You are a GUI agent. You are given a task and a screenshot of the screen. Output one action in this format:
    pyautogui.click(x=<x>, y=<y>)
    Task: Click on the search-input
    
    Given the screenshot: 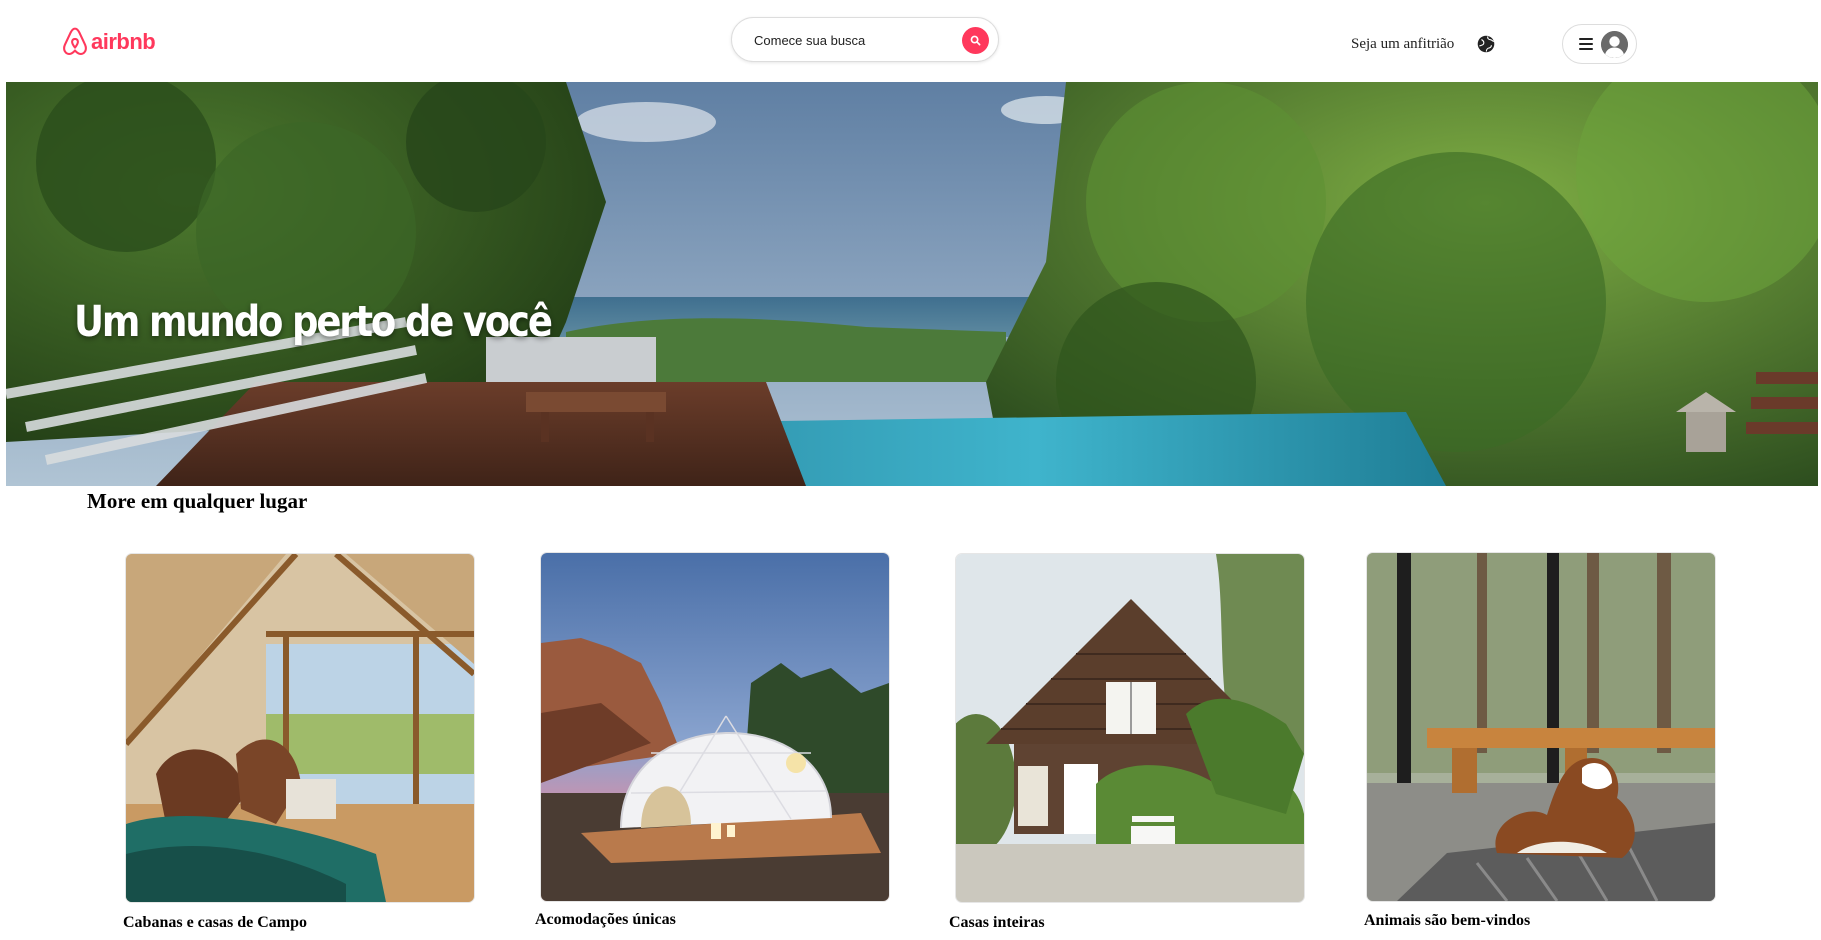 What is the action you would take?
    pyautogui.click(x=849, y=40)
    